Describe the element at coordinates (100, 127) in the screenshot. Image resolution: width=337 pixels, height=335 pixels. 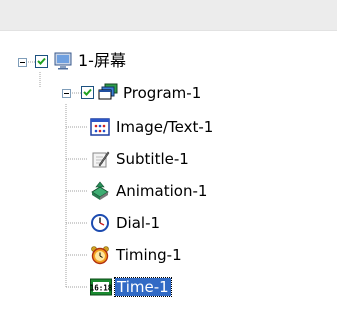
I see `image-text-icon` at that location.